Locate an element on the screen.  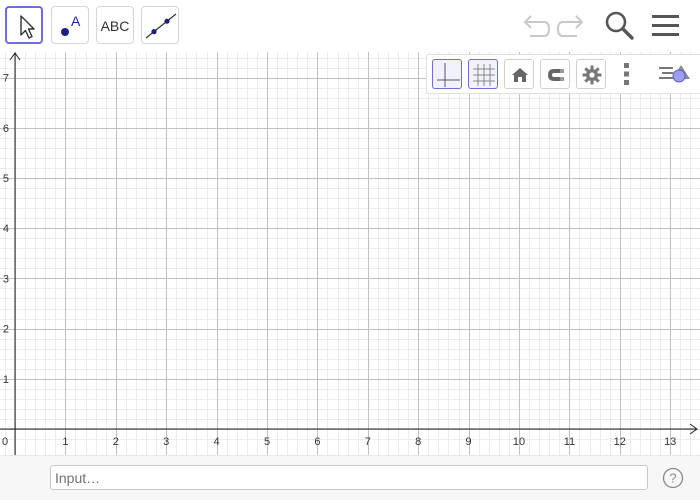
axes-icon is located at coordinates (448, 75).